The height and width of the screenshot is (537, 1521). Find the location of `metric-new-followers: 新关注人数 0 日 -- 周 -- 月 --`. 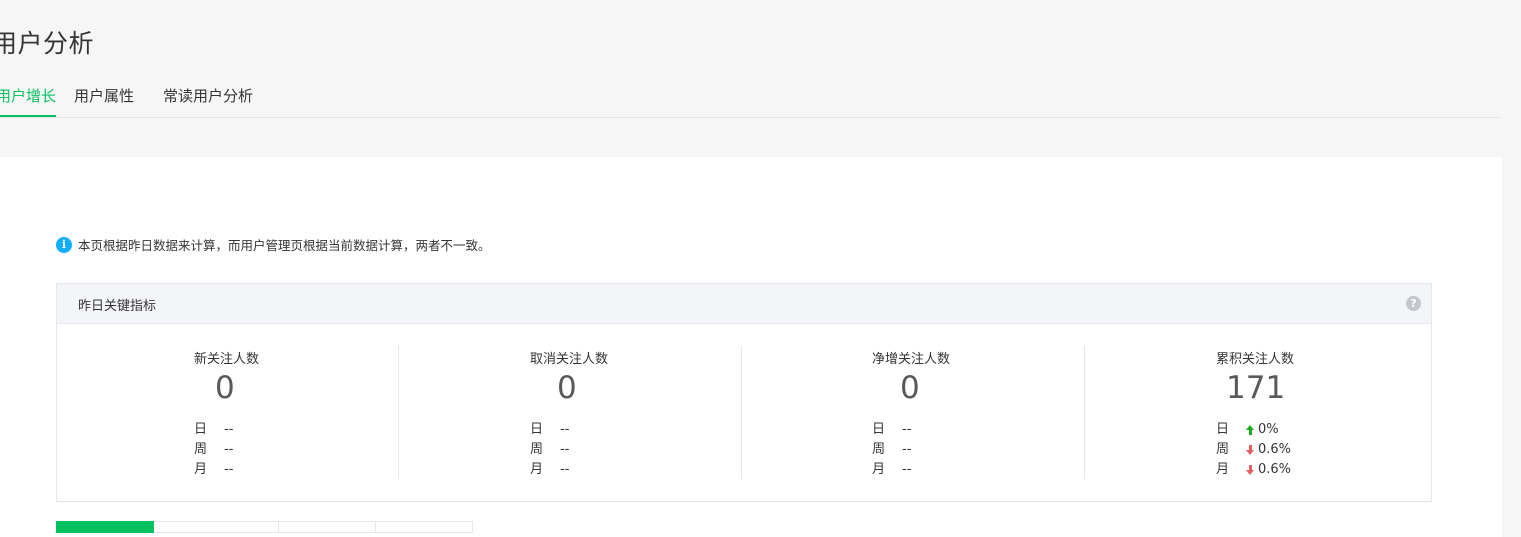

metric-new-followers: 新关注人数 0 日 -- 周 -- 月 -- is located at coordinates (228, 412).